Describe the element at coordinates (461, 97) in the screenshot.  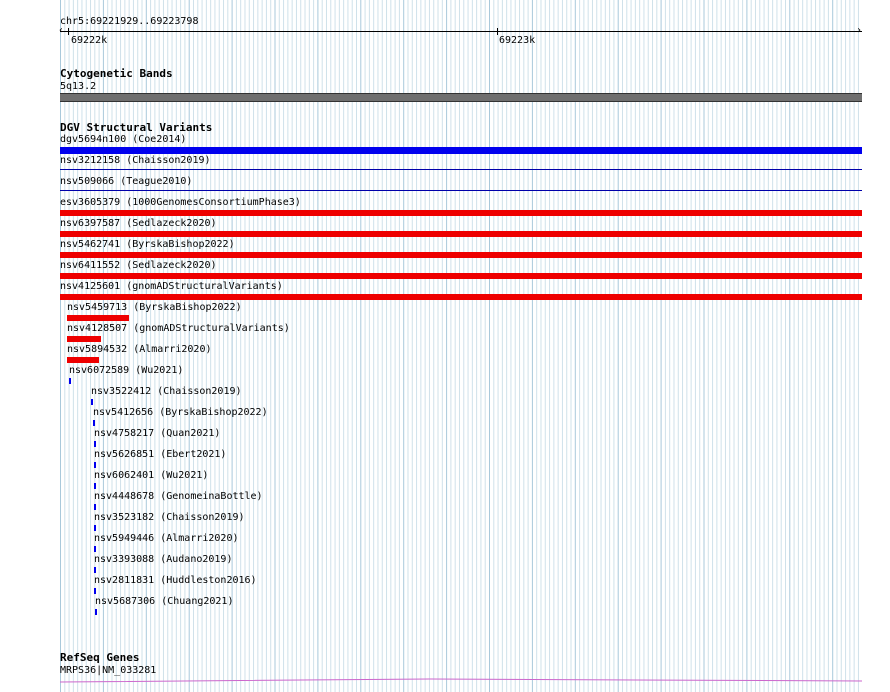
I see `cytoband-bar` at that location.